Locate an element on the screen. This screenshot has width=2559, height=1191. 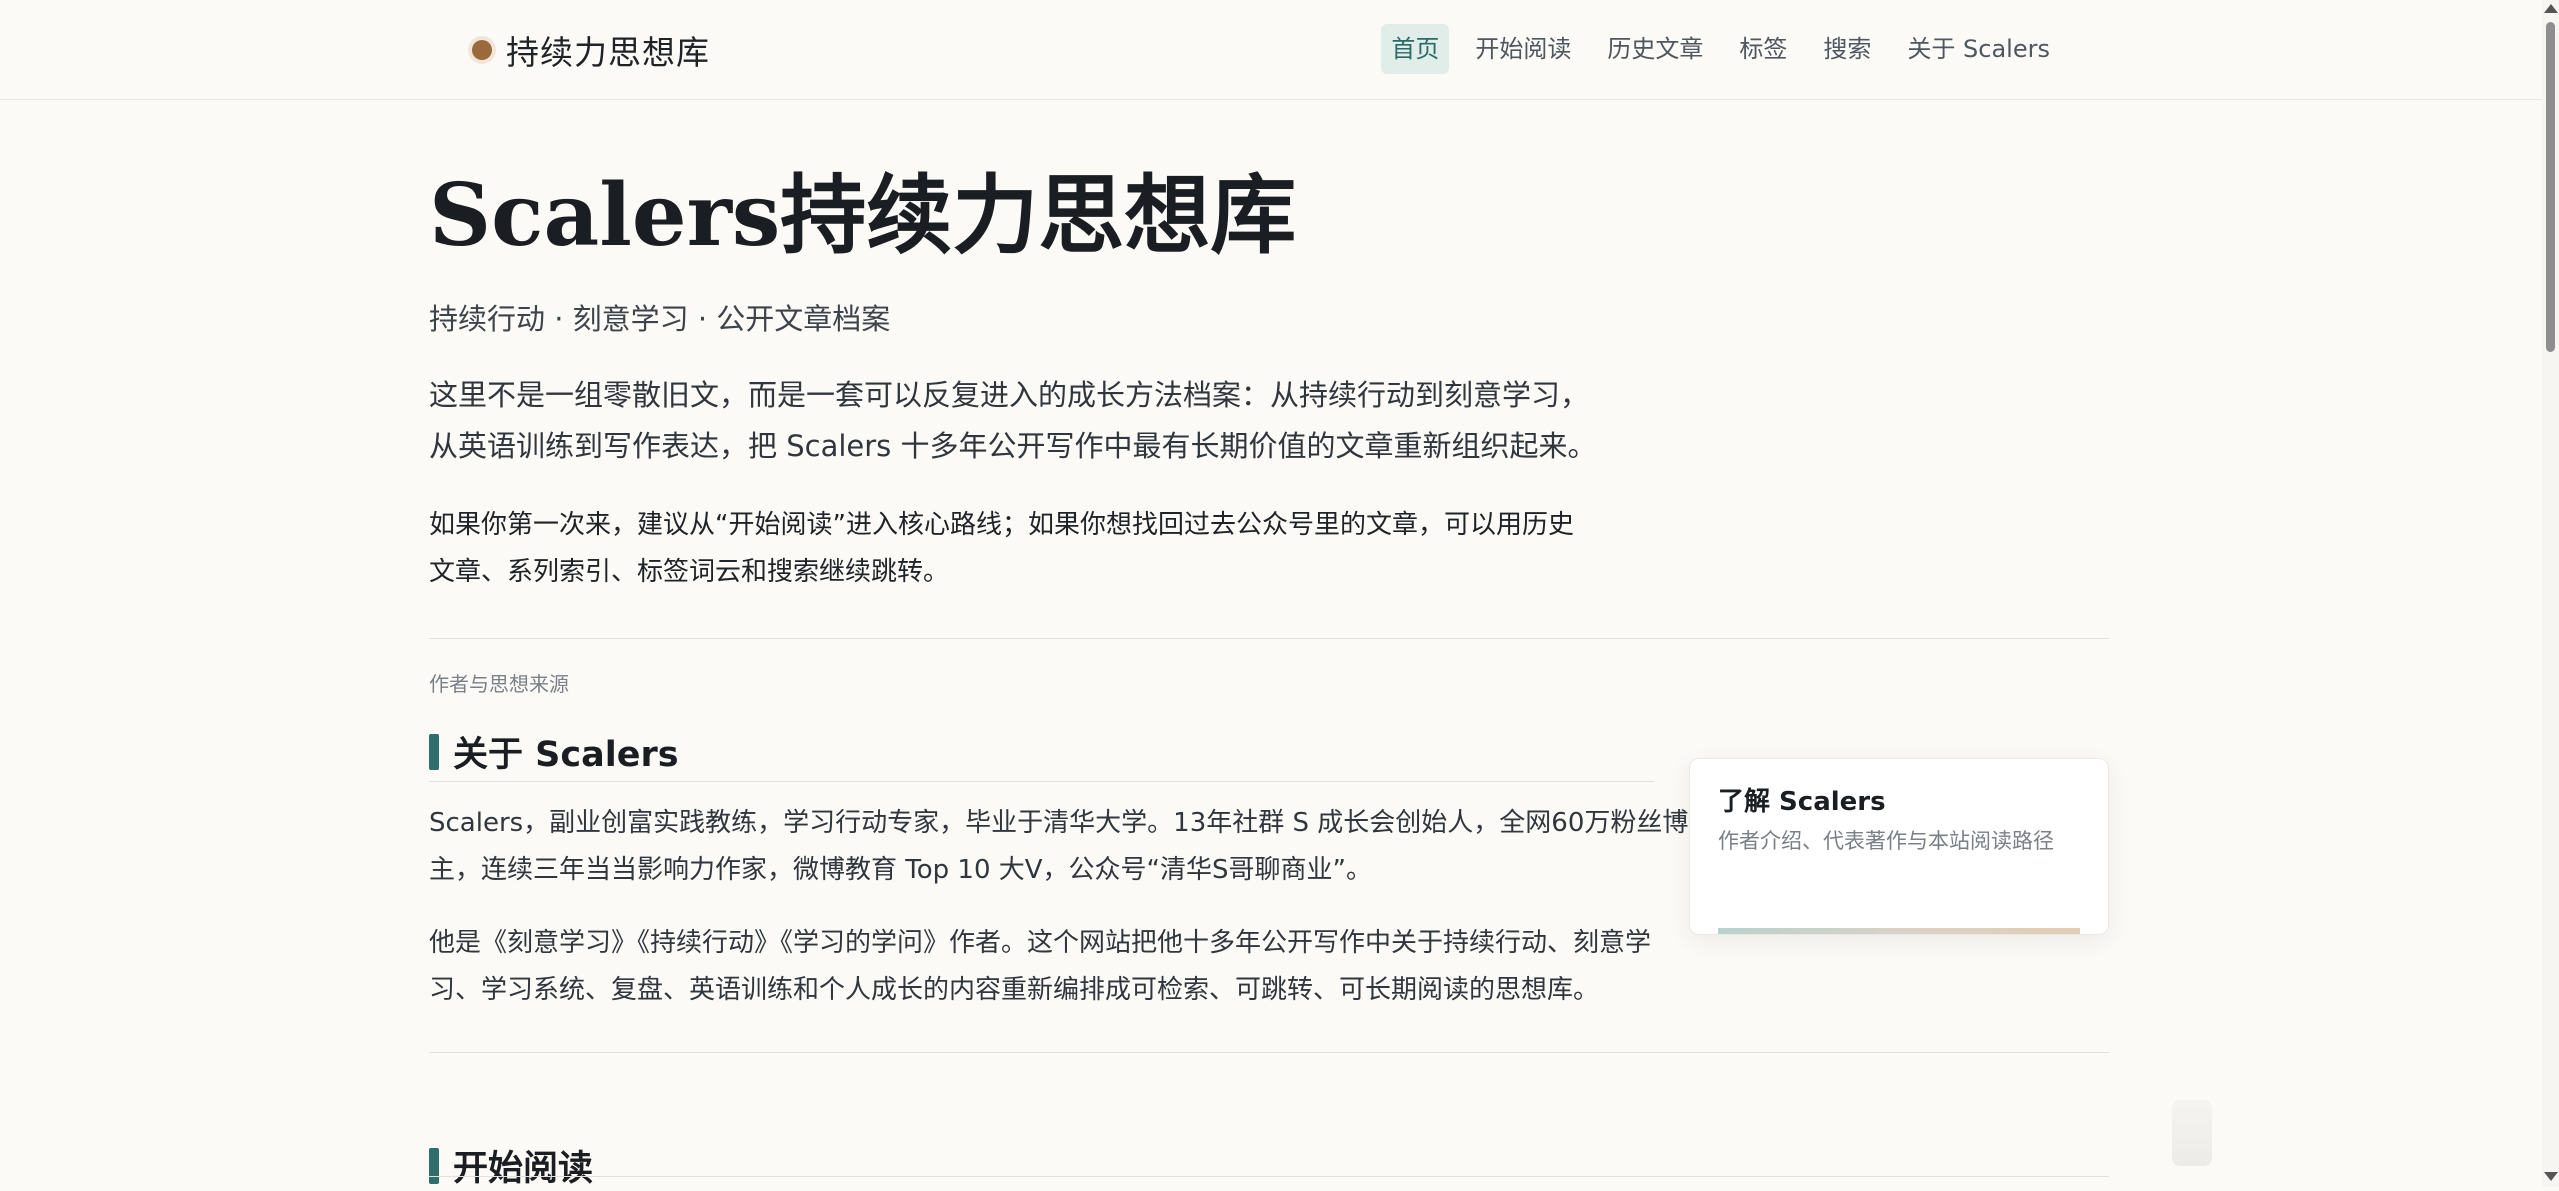
about-scalers-card: 了解 Scalers 作者介绍、代表著作与本站阅读路径 is located at coordinates (1899, 846).